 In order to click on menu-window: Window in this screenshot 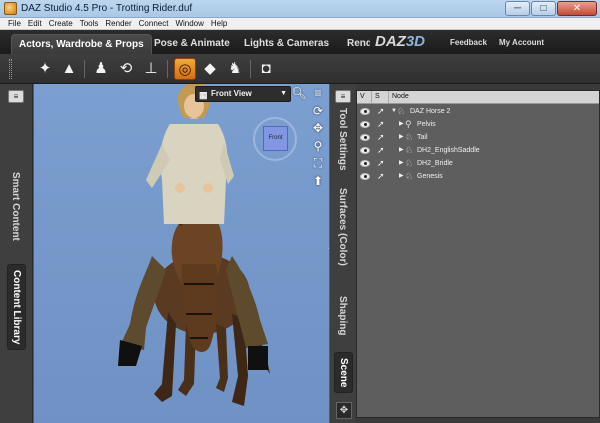, I will do `click(189, 23)`.